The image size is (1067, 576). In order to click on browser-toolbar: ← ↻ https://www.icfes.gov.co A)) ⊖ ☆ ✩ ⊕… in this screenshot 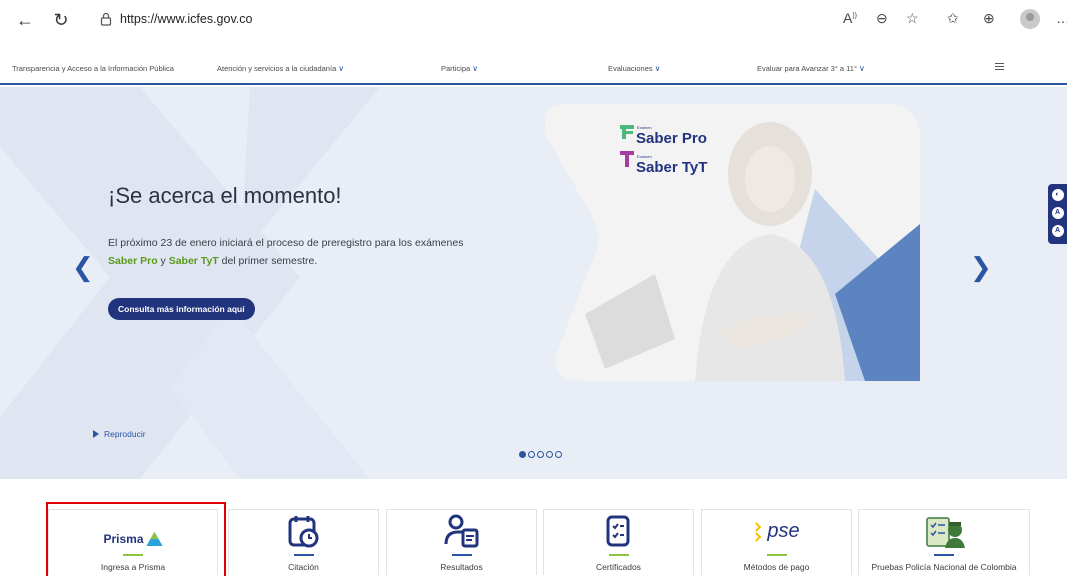, I will do `click(533, 20)`.